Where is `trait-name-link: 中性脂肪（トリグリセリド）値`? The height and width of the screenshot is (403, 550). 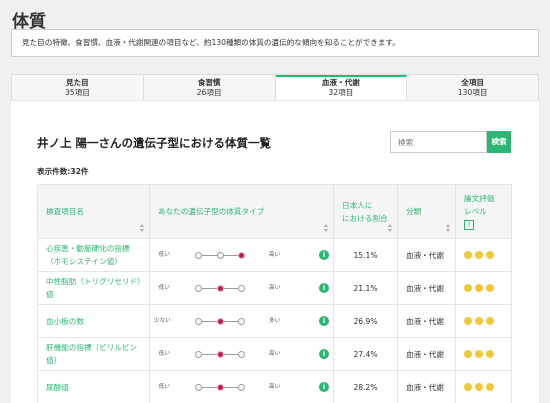 trait-name-link: 中性脂肪（トリグリセリド）値 is located at coordinates (93, 288).